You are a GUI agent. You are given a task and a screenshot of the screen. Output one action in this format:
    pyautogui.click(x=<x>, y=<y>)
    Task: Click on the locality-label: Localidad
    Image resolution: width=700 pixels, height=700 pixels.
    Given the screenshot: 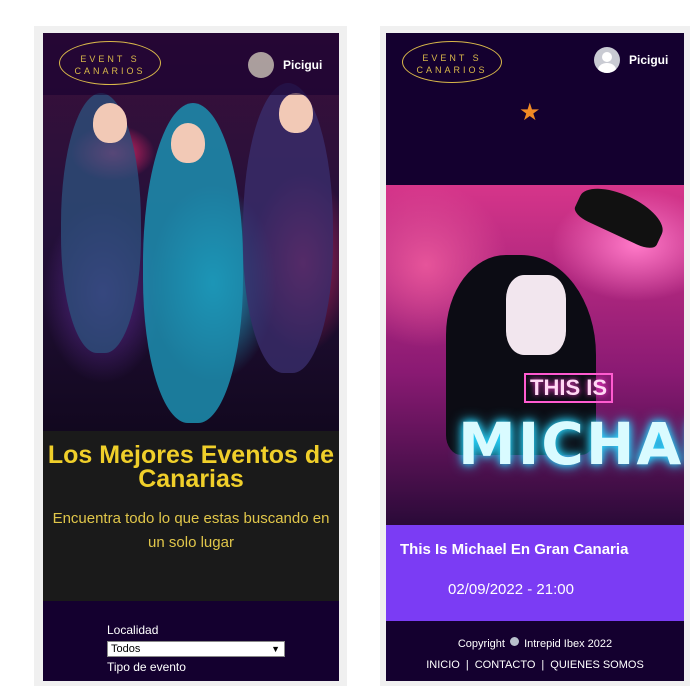 What is the action you would take?
    pyautogui.click(x=133, y=630)
    